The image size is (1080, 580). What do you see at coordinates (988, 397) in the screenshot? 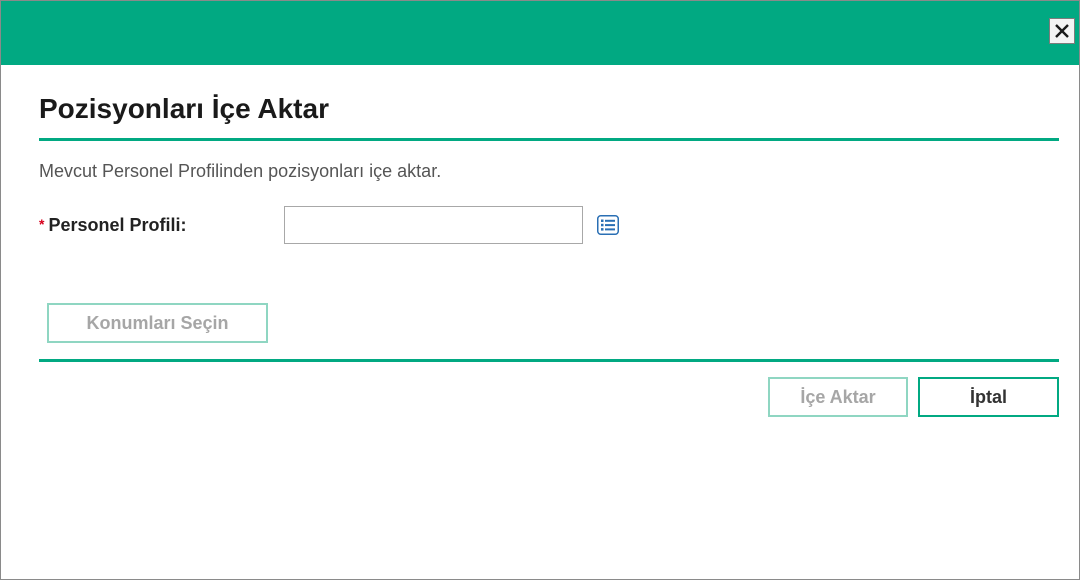
I see `cancel-button: İptal` at bounding box center [988, 397].